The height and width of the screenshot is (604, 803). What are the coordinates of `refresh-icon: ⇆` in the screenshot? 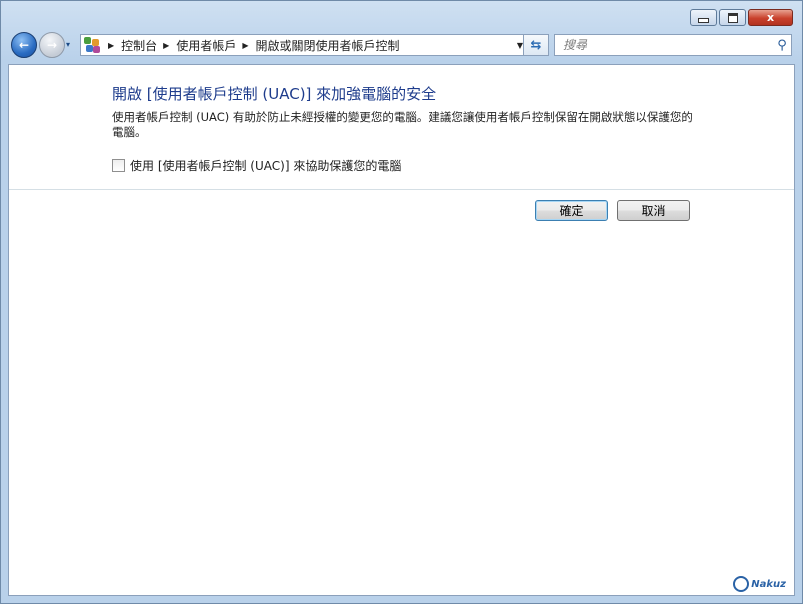 It's located at (536, 45).